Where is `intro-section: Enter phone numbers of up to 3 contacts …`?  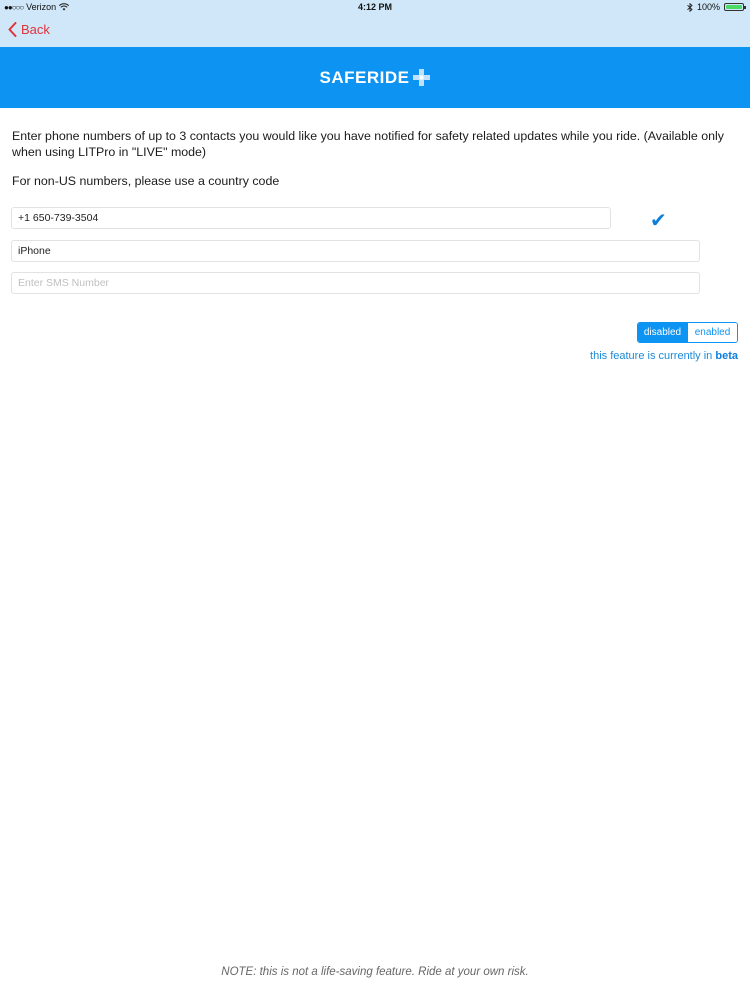 intro-section: Enter phone numbers of up to 3 contacts … is located at coordinates (377, 144).